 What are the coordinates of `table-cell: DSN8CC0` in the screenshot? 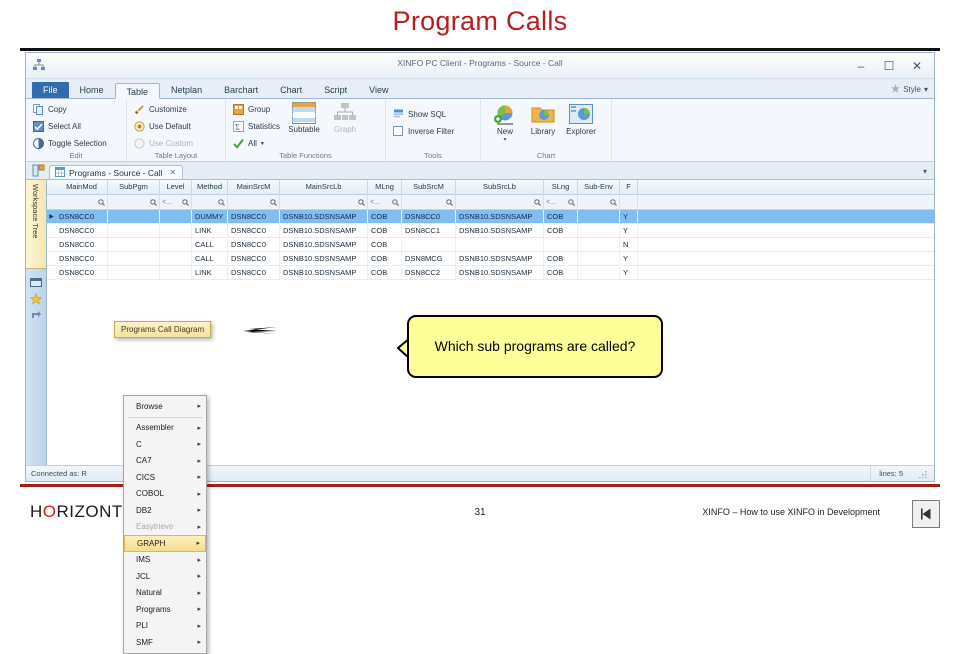 It's located at (429, 216).